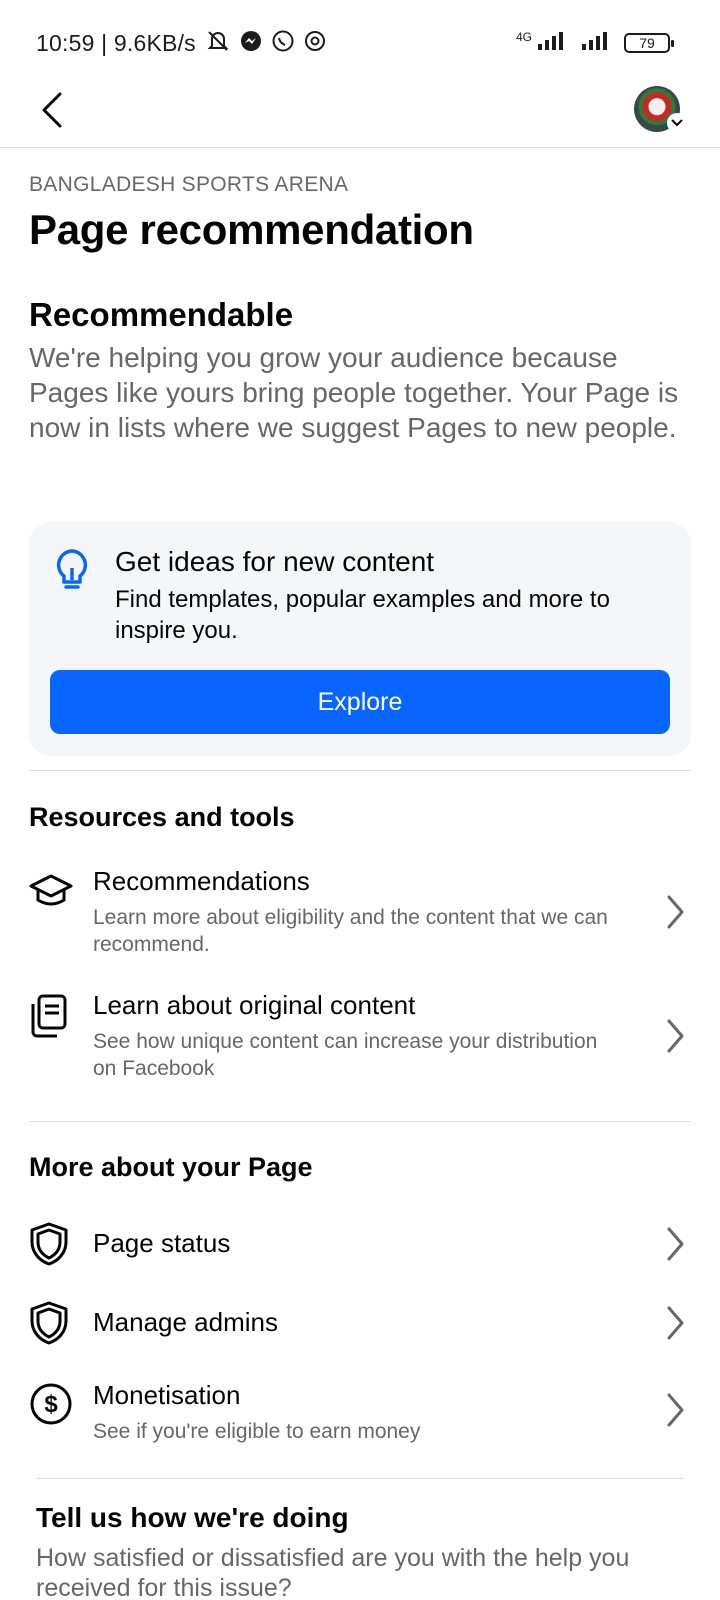  What do you see at coordinates (167, 1395) in the screenshot?
I see `row-label: Monetisation` at bounding box center [167, 1395].